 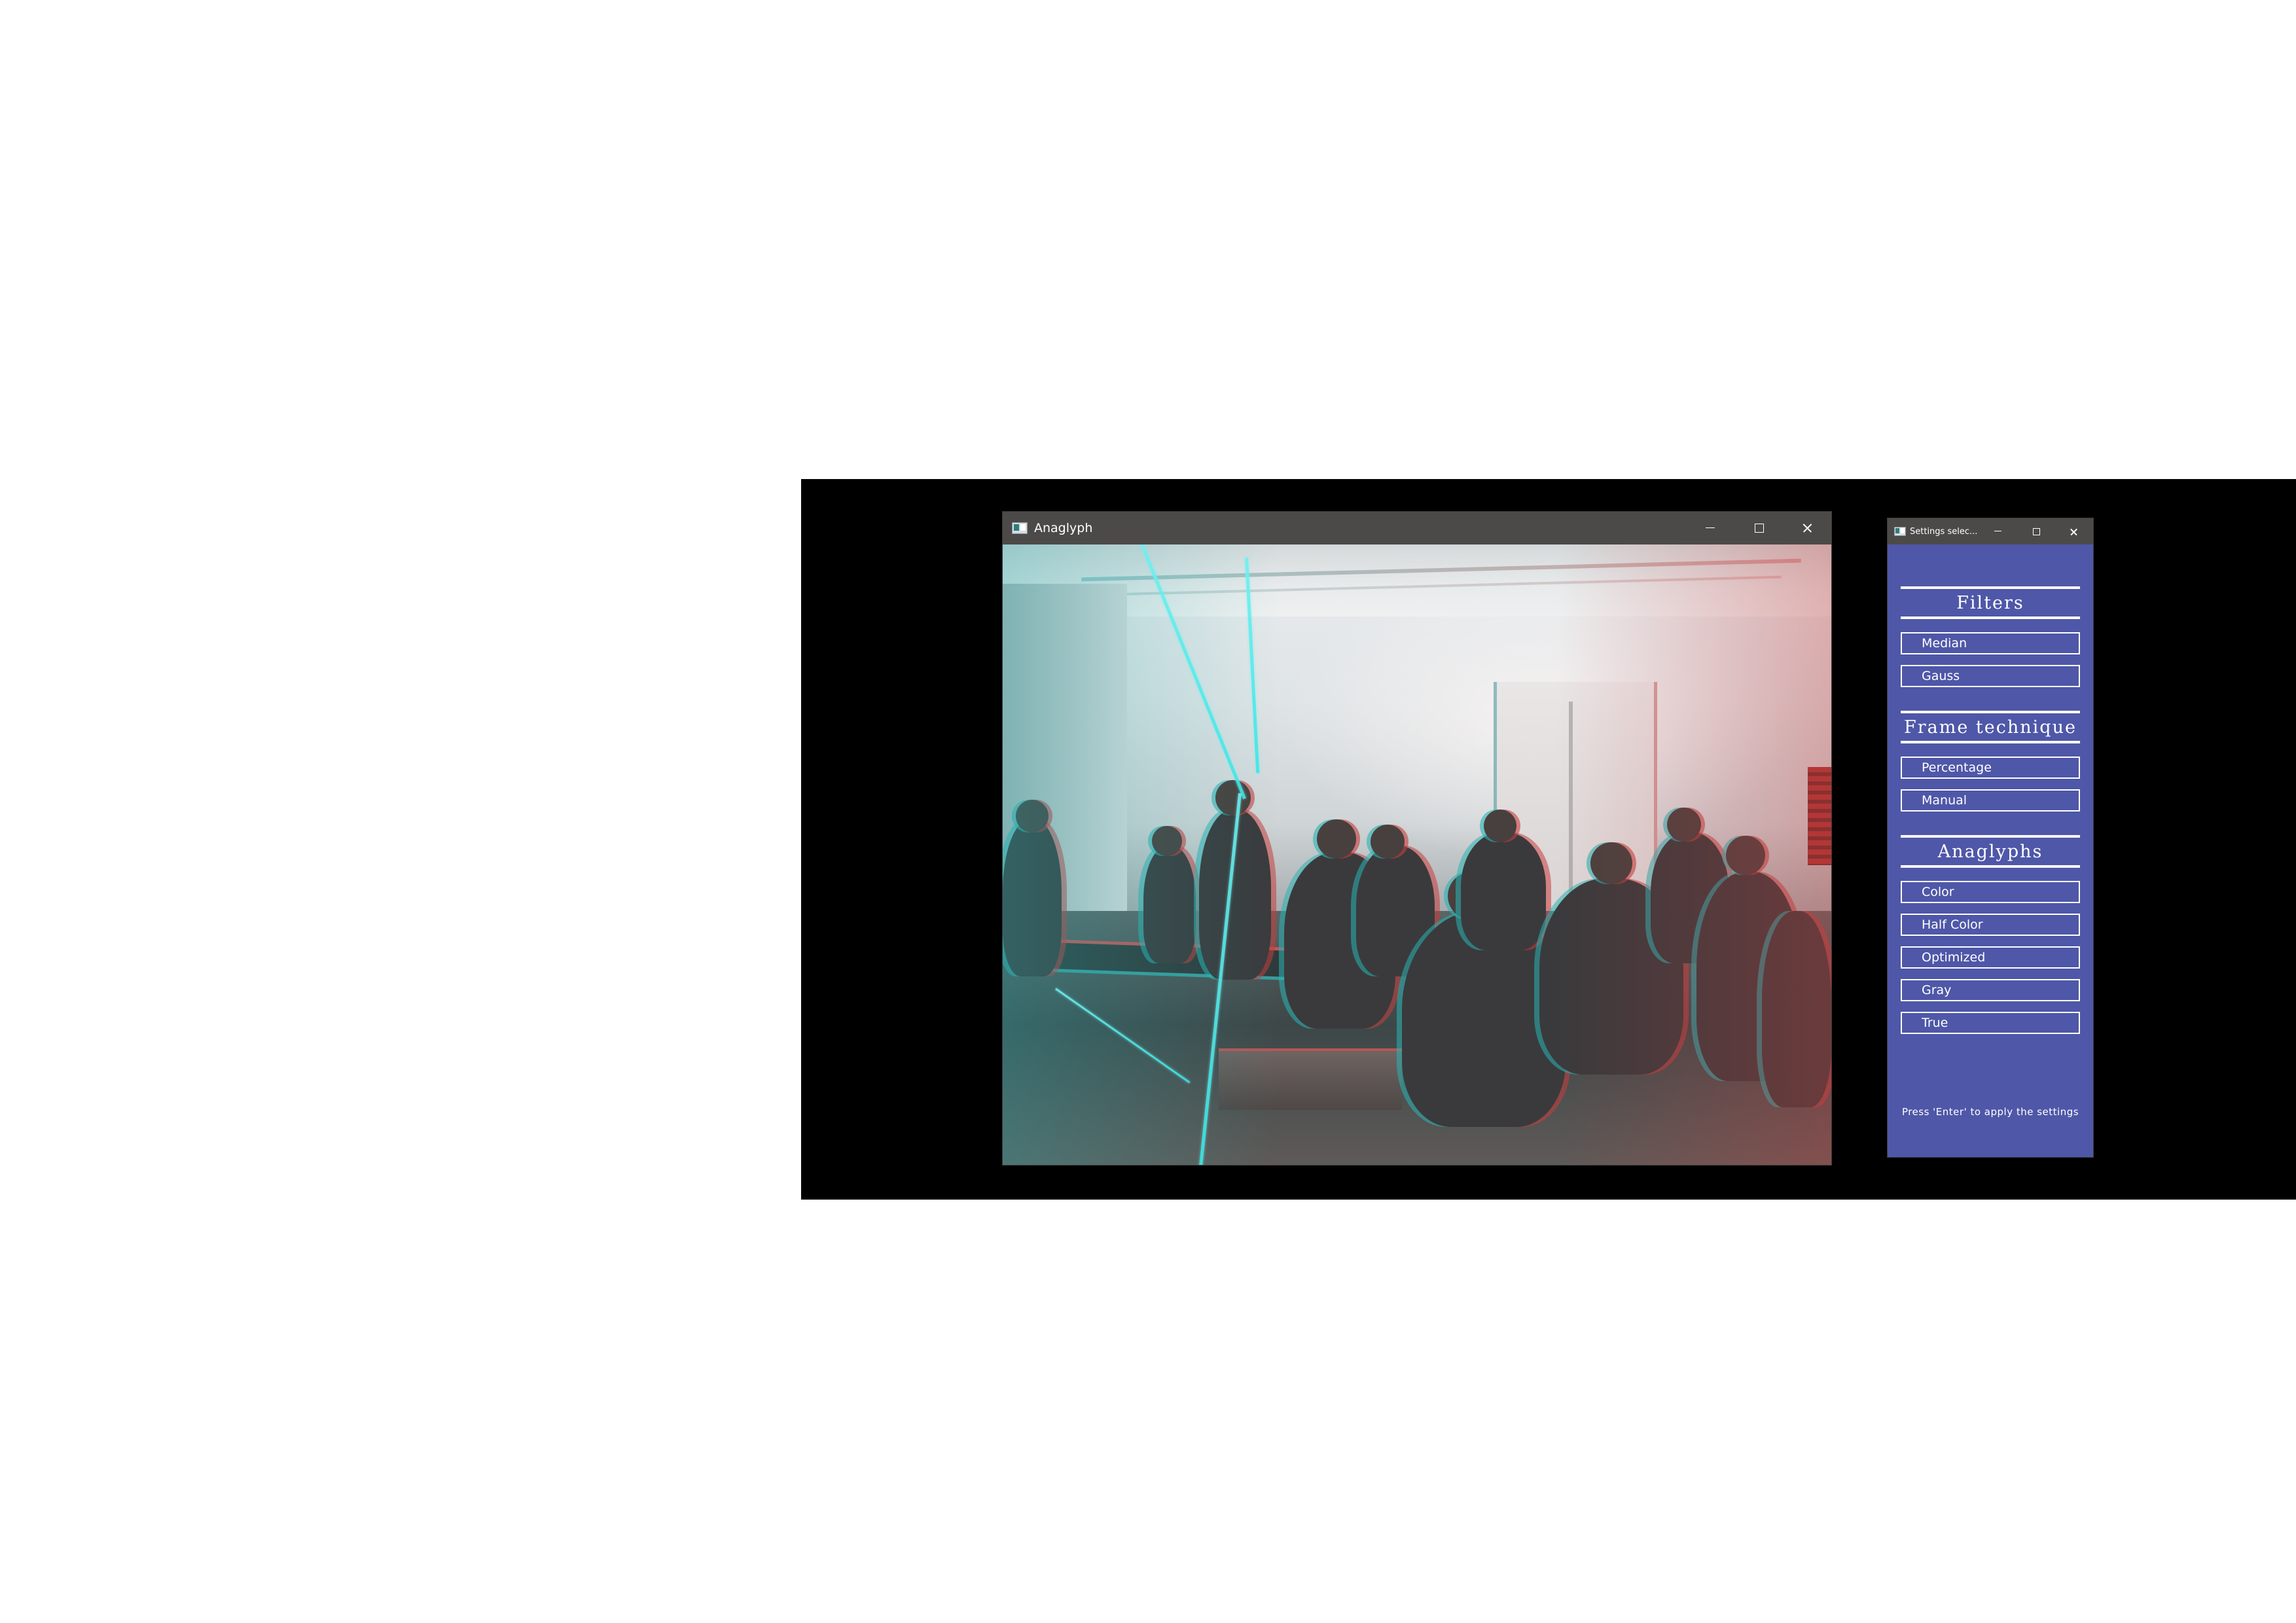 I want to click on apply-hint: Press 'Enter' to apply the settings, so click(x=1990, y=1112).